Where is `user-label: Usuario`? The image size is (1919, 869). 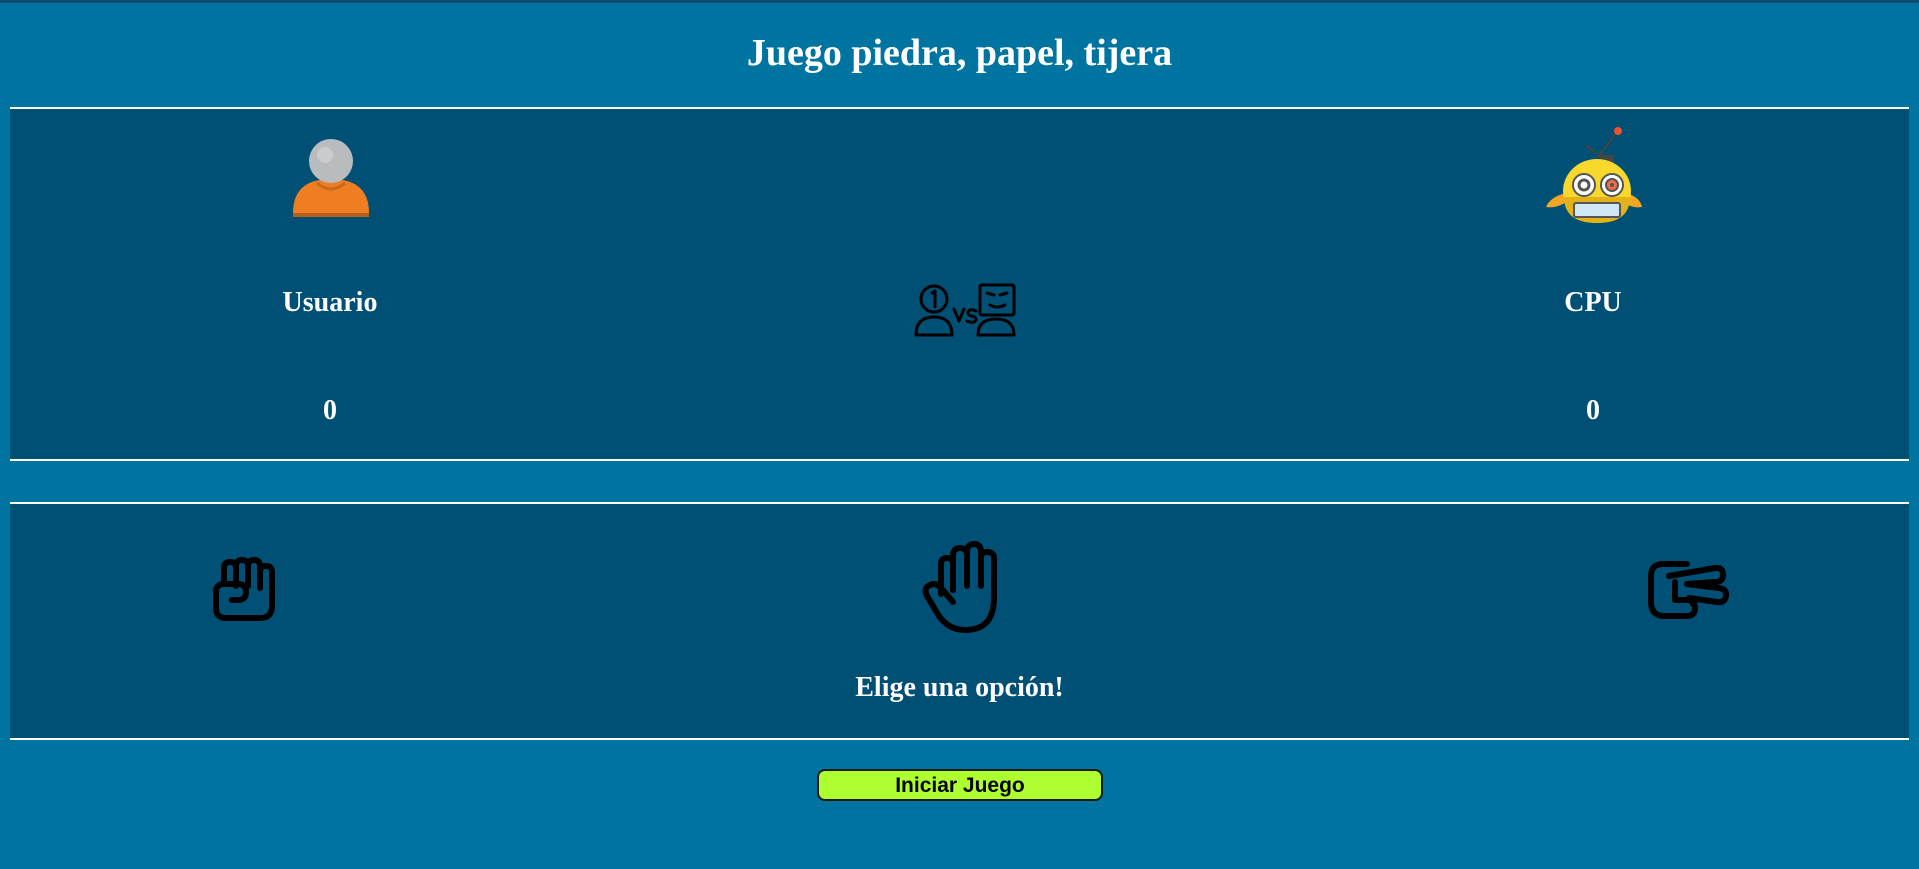
user-label: Usuario is located at coordinates (330, 302).